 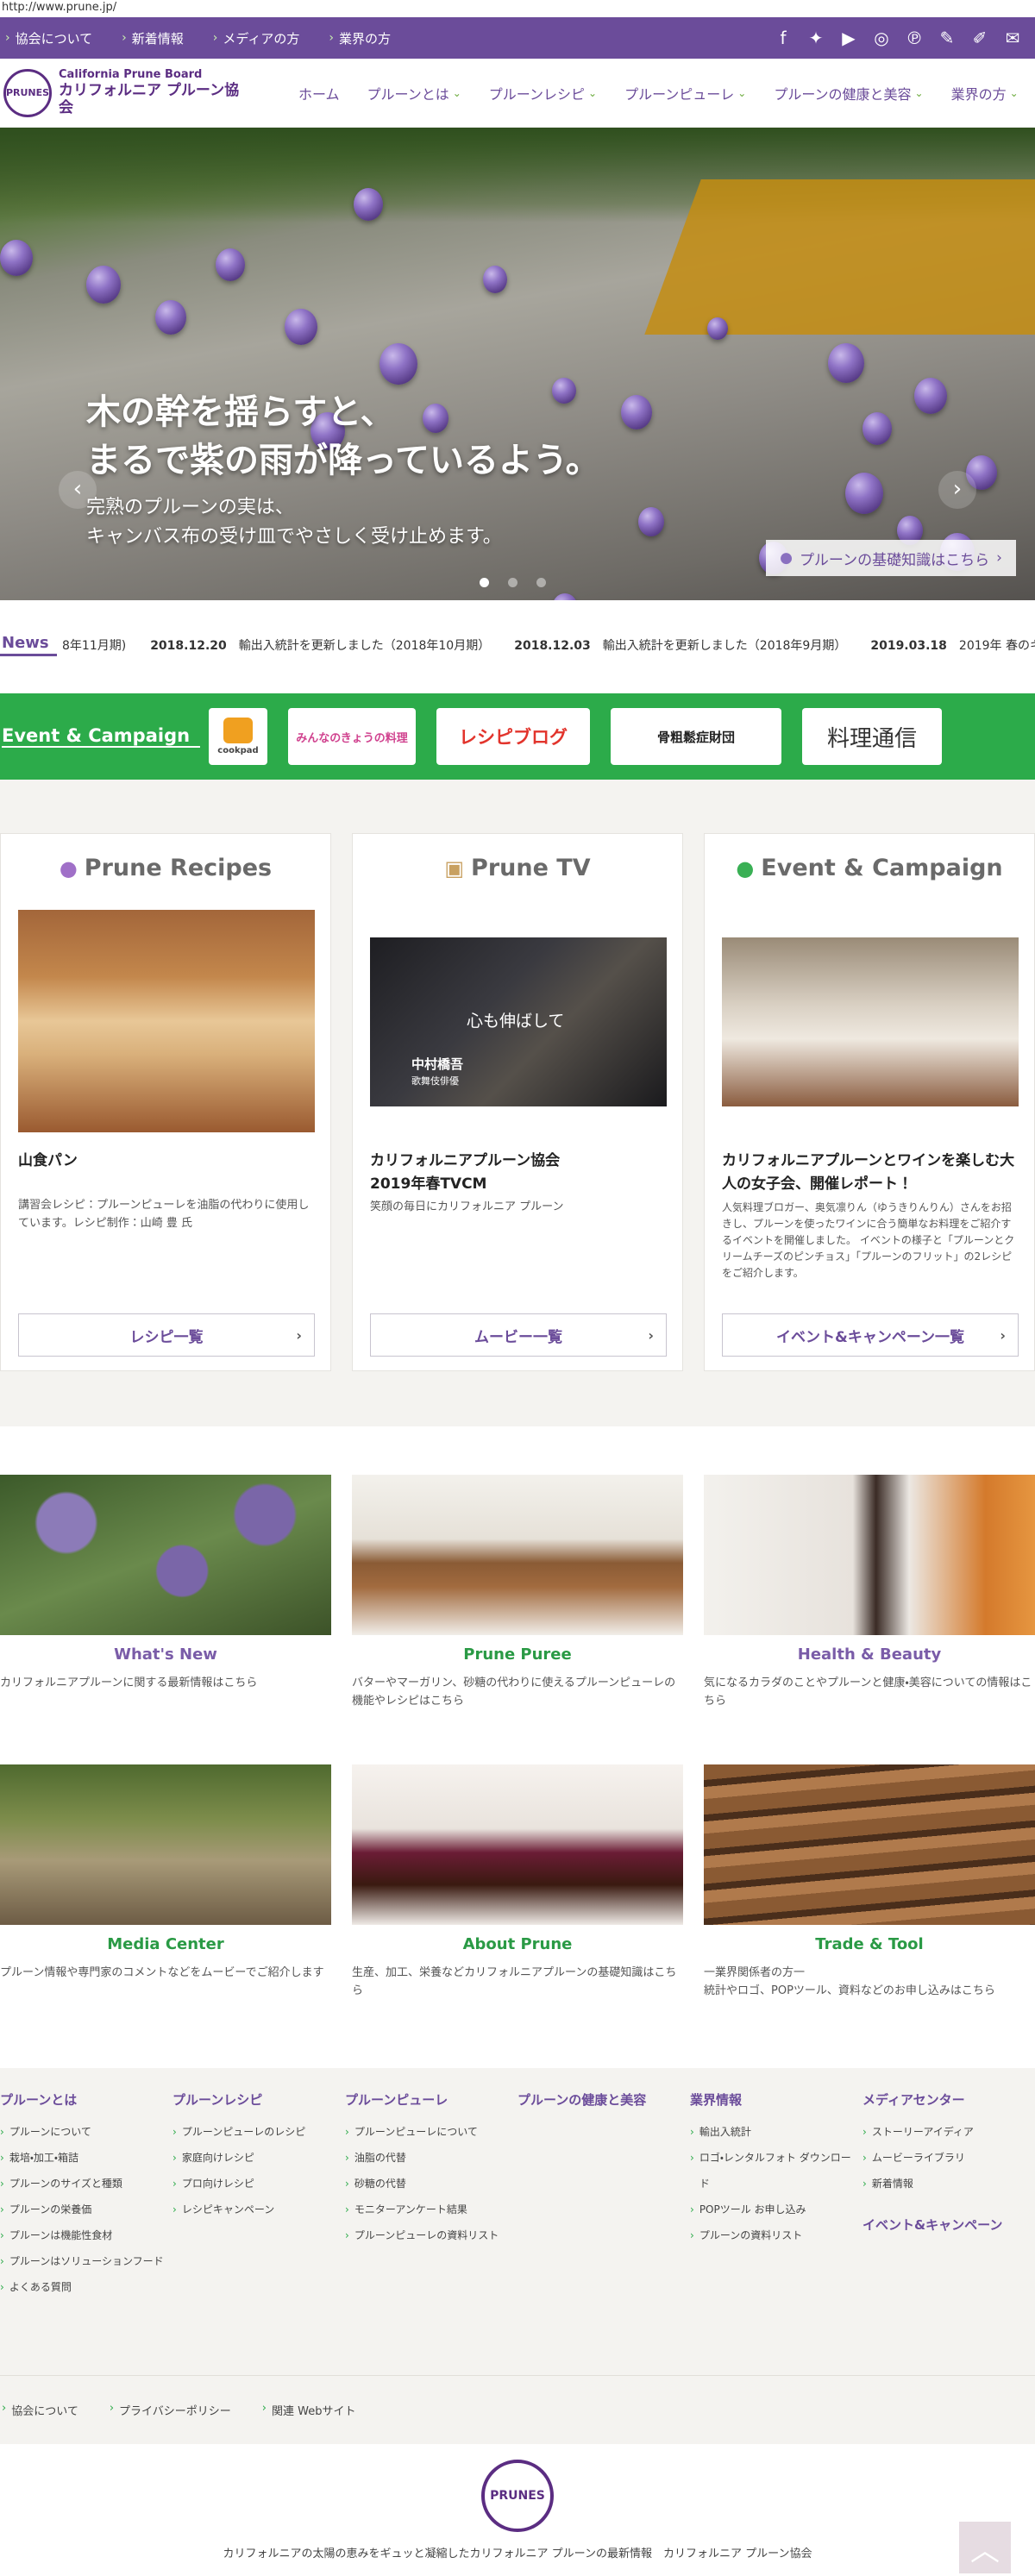 What do you see at coordinates (848, 93) in the screenshot?
I see `nav-health: プルーンの健康と美容 ⌄` at bounding box center [848, 93].